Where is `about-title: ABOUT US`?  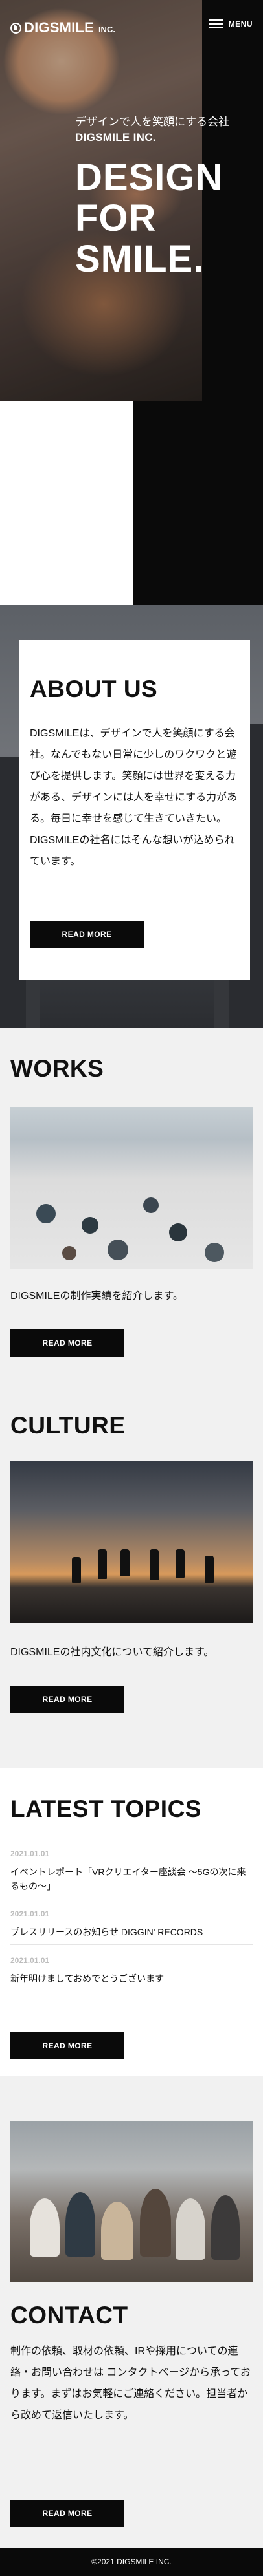
about-title: ABOUT US is located at coordinates (94, 689).